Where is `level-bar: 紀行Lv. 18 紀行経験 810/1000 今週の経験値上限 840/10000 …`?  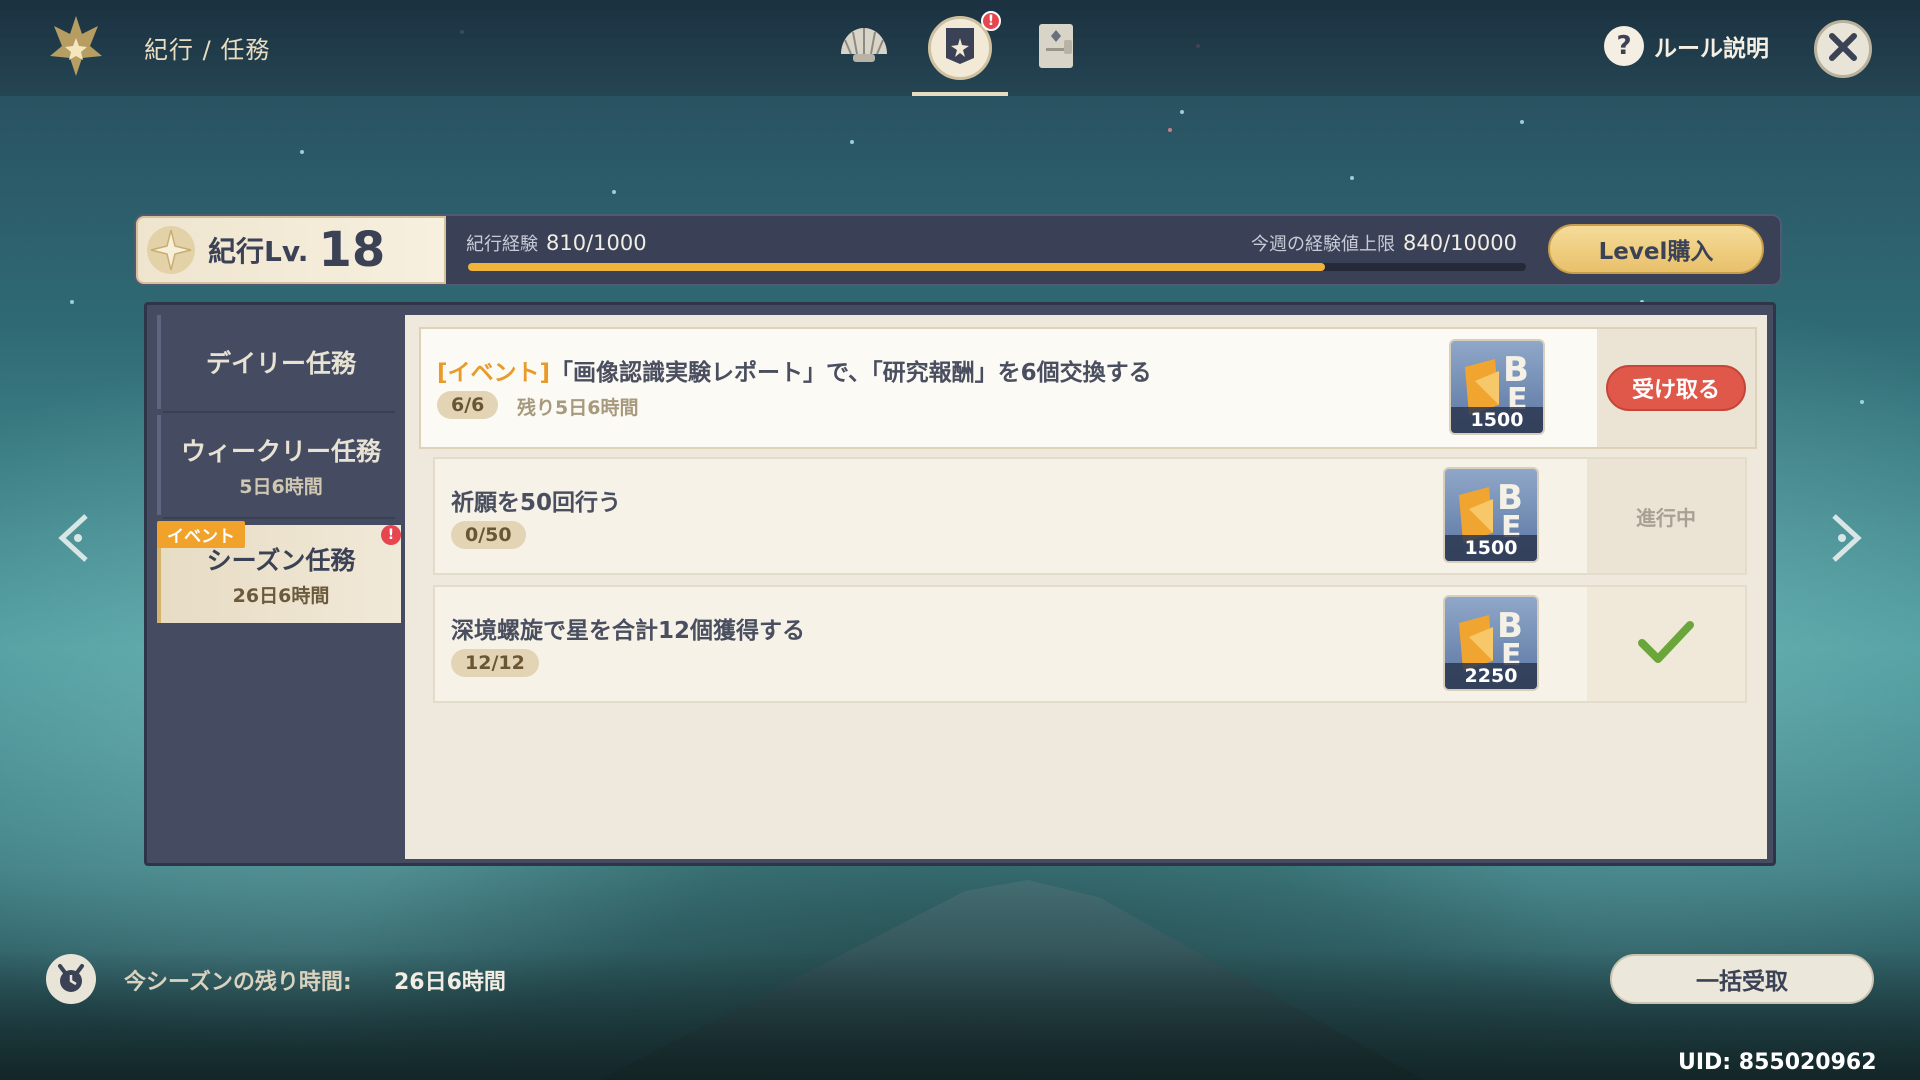 level-bar: 紀行Lv. 18 紀行経験 810/1000 今週の経験値上限 840/10000 … is located at coordinates (958, 250).